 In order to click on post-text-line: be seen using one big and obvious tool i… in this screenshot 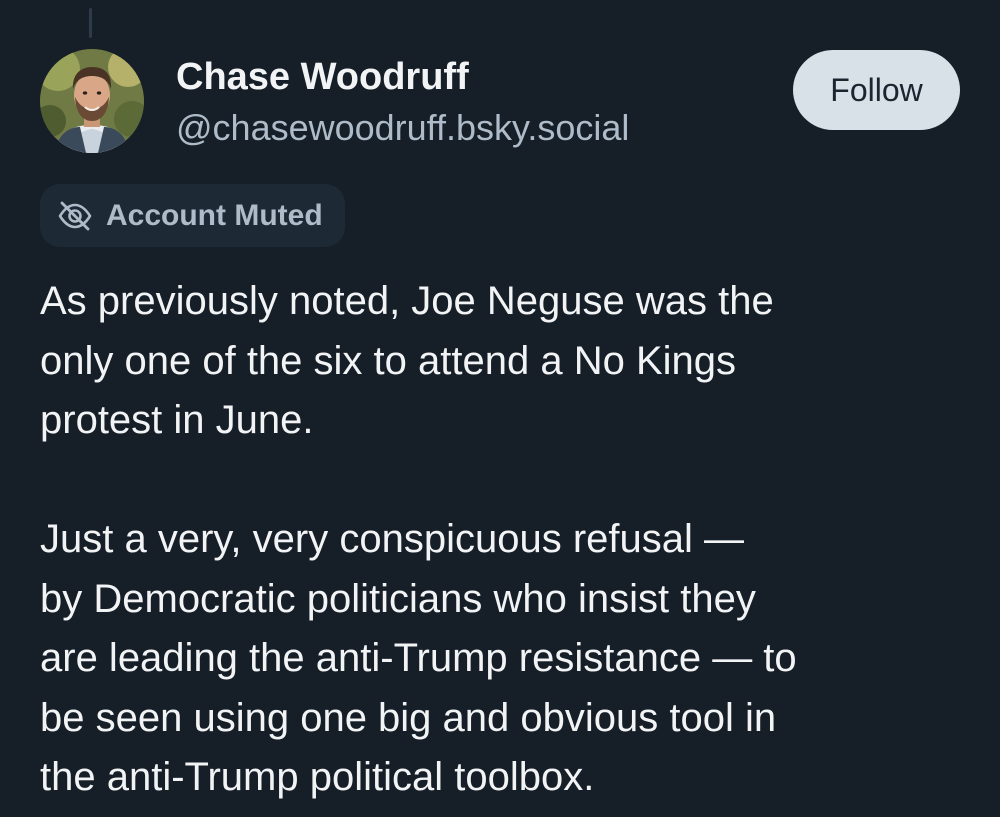, I will do `click(408, 717)`.